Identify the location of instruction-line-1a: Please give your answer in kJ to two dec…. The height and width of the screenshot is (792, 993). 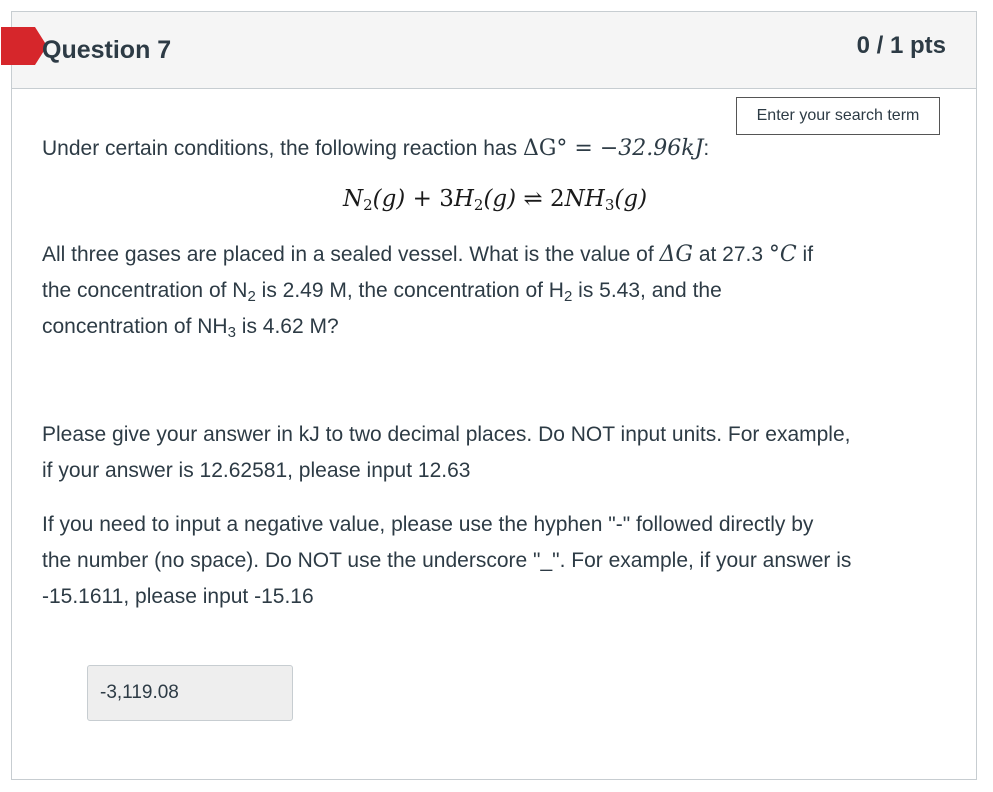
(446, 434).